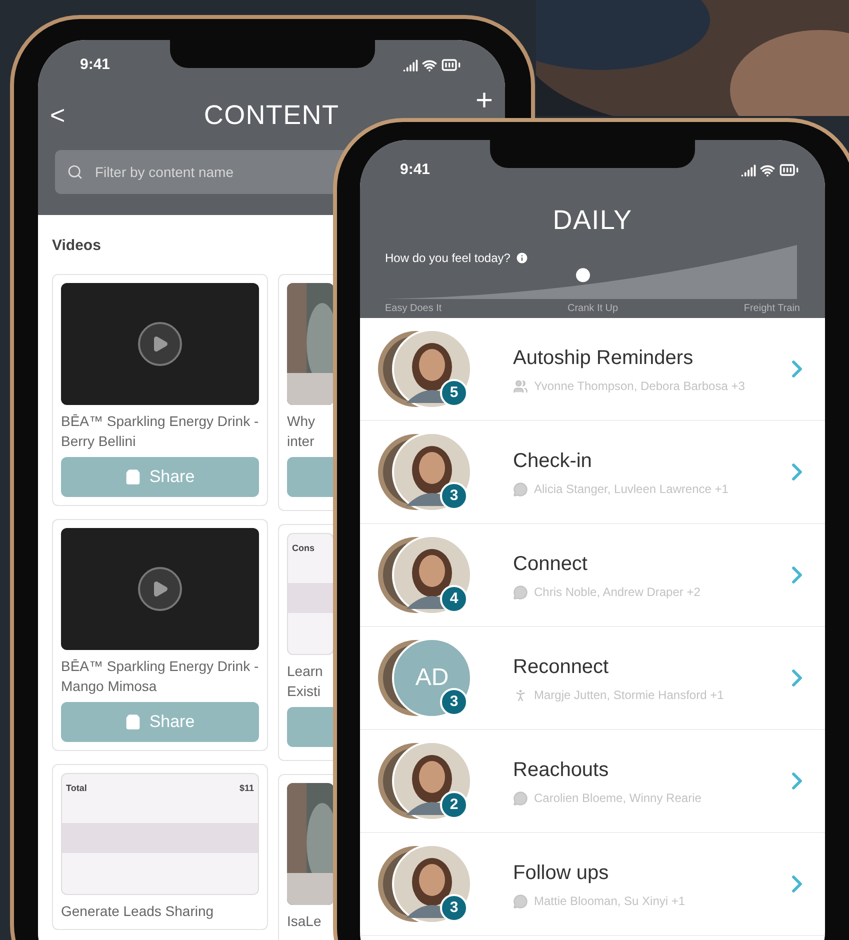 The height and width of the screenshot is (940, 849). I want to click on mood-prompt: How do you feel today?, so click(447, 258).